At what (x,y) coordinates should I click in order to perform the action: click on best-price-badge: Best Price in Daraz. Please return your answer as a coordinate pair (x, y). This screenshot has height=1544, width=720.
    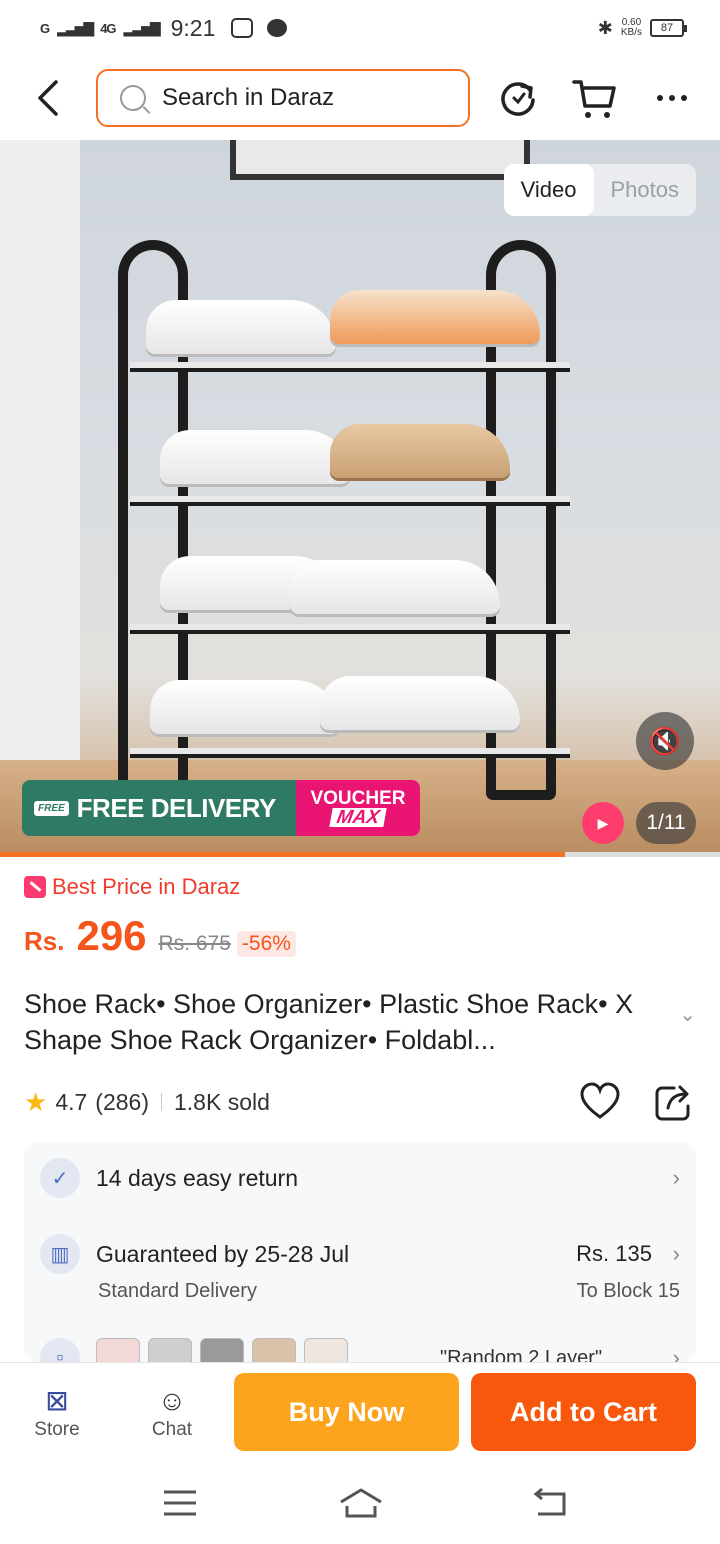
    Looking at the image, I should click on (360, 887).